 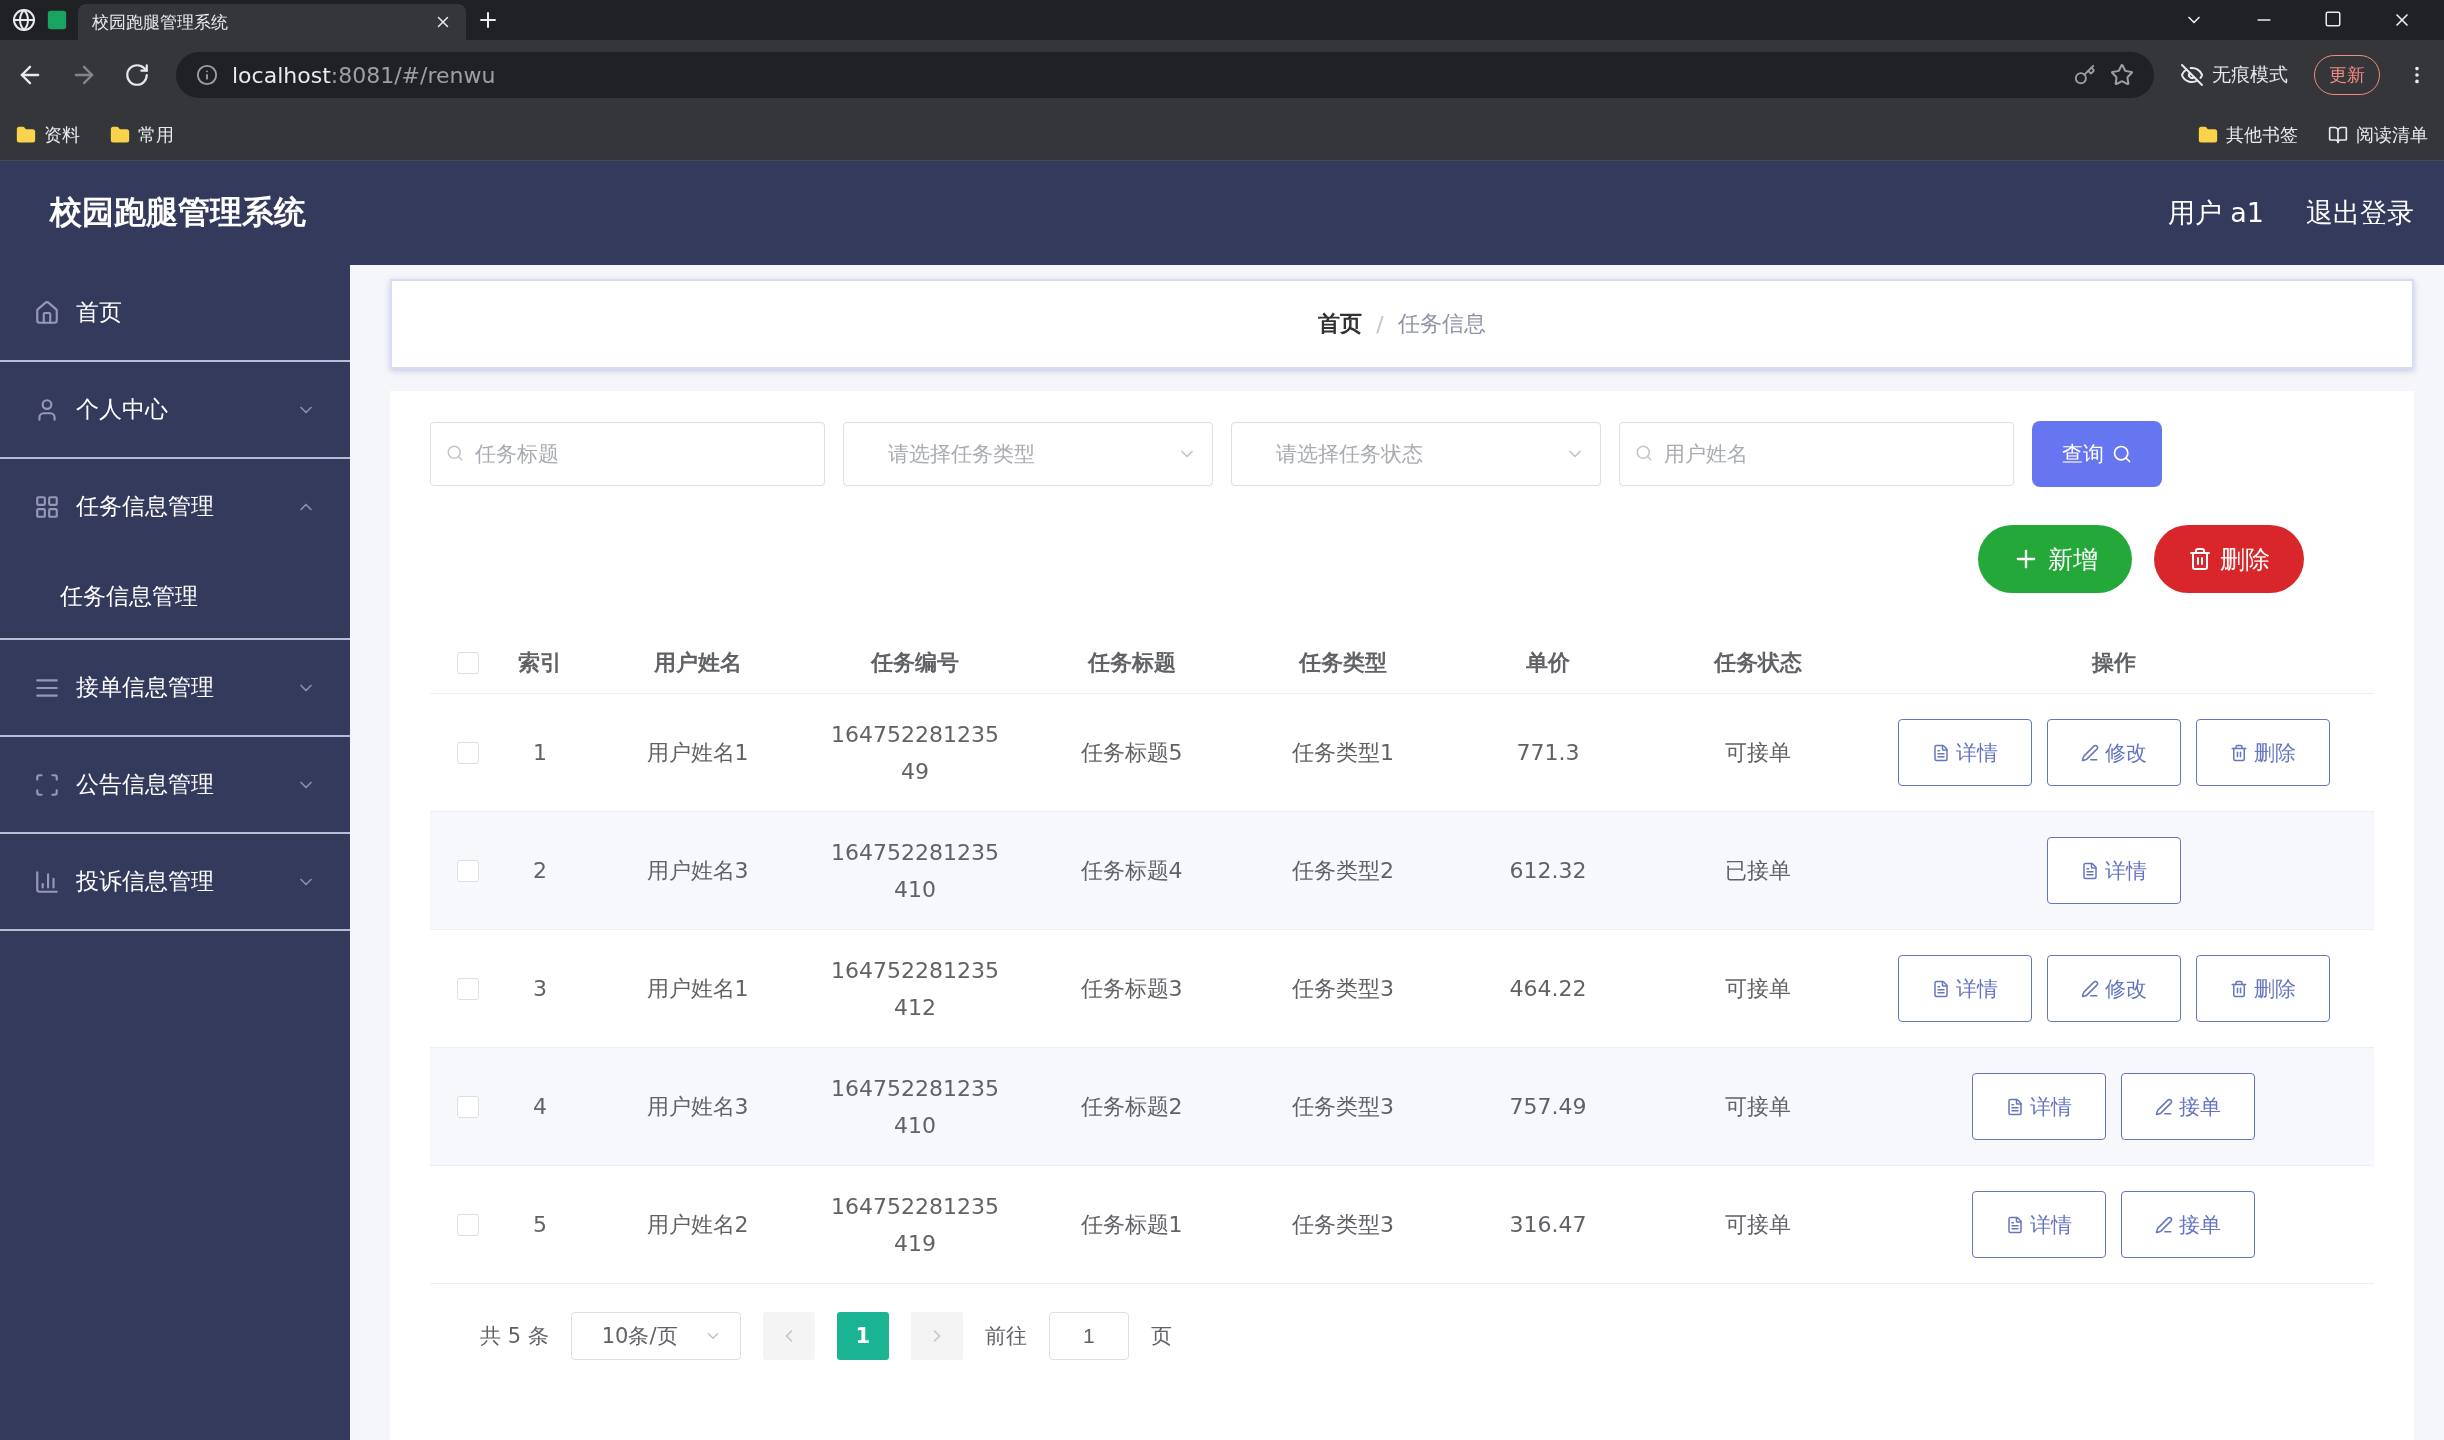 I want to click on table-cell-text: 5, so click(x=540, y=1225).